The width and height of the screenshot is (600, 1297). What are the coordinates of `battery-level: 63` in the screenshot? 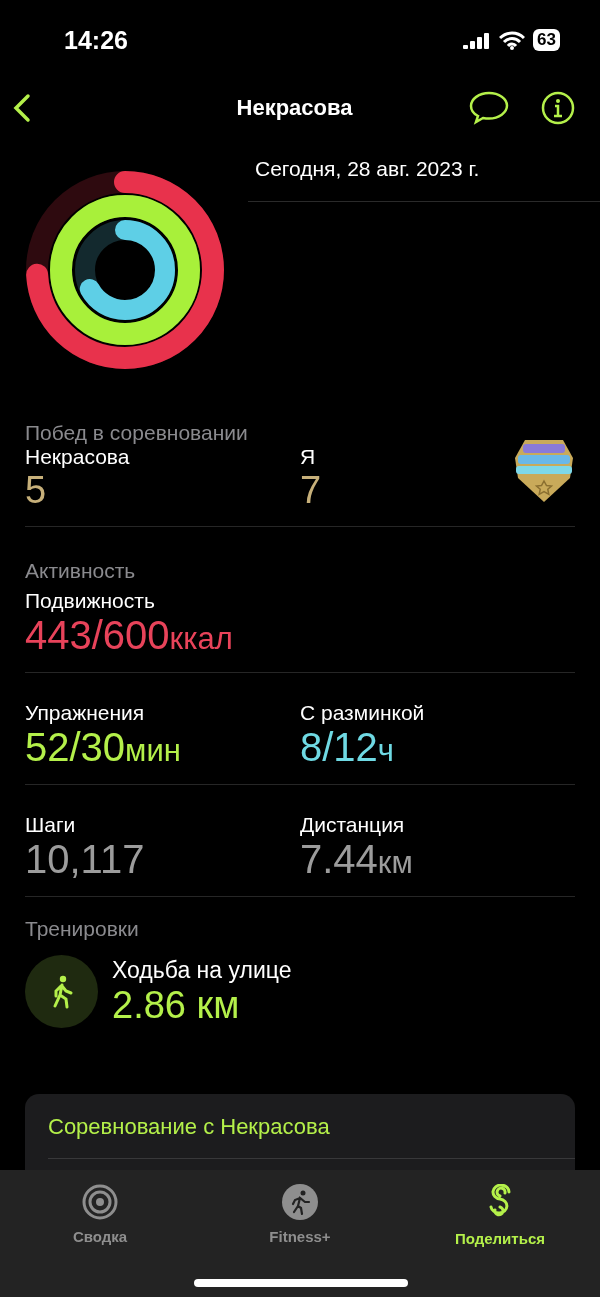 It's located at (546, 40).